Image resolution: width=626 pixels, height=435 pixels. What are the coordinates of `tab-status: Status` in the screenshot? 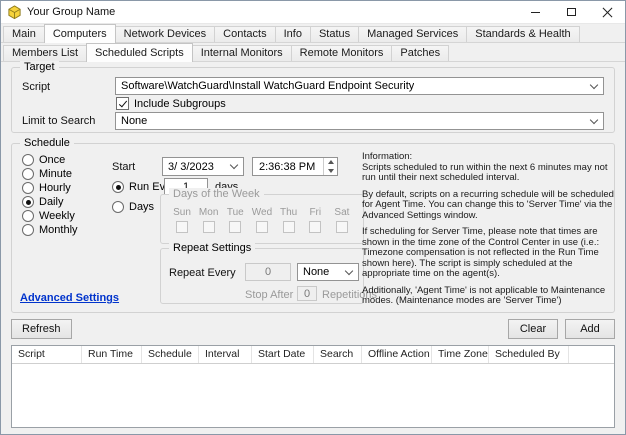 It's located at (334, 34).